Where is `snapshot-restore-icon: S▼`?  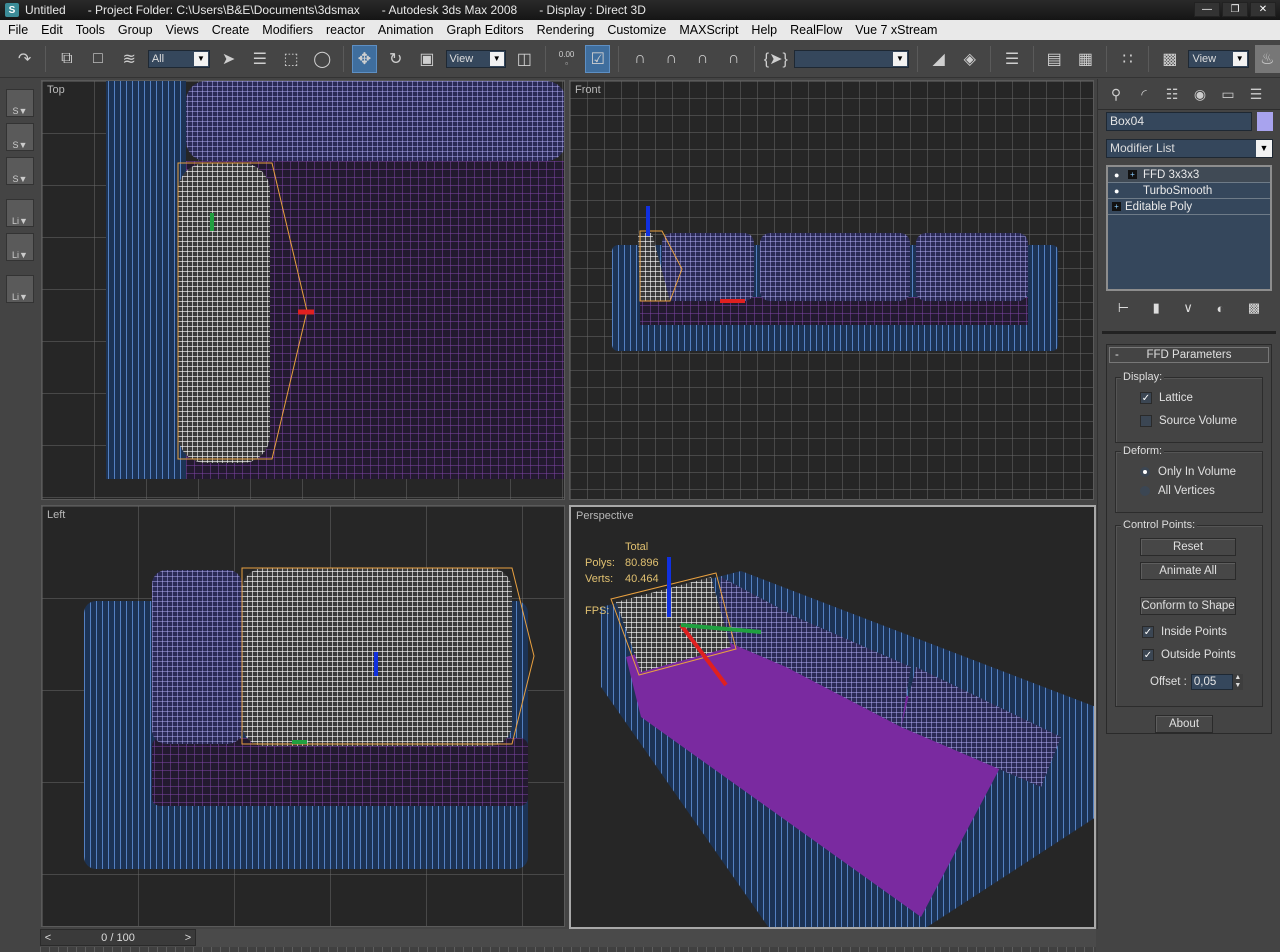 snapshot-restore-icon: S▼ is located at coordinates (20, 171).